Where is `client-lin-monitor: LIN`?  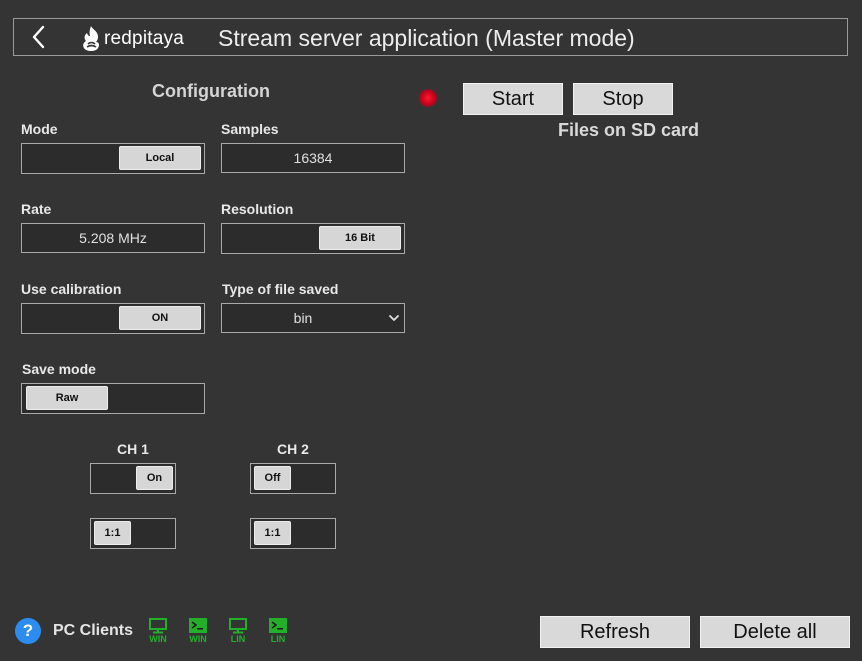 client-lin-monitor: LIN is located at coordinates (238, 631).